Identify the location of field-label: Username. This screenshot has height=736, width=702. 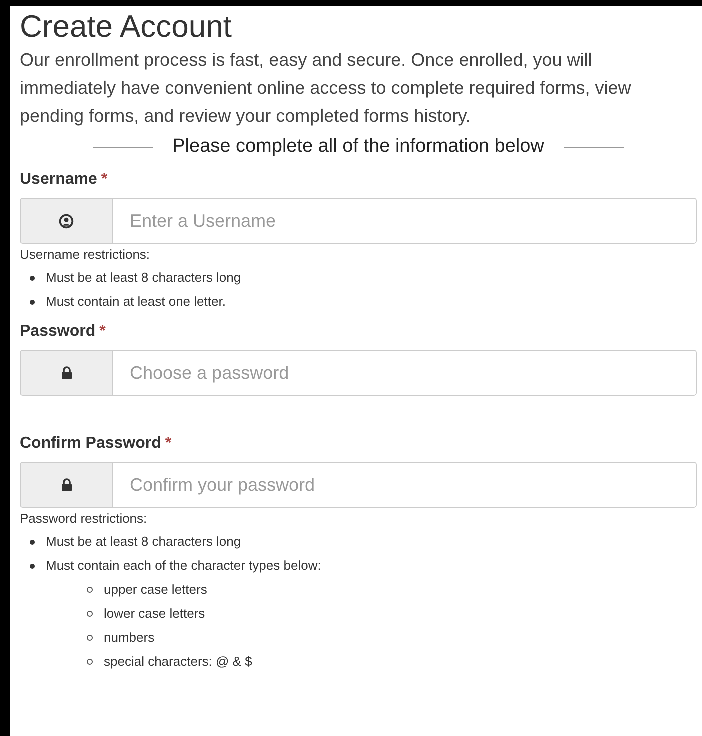
(59, 180).